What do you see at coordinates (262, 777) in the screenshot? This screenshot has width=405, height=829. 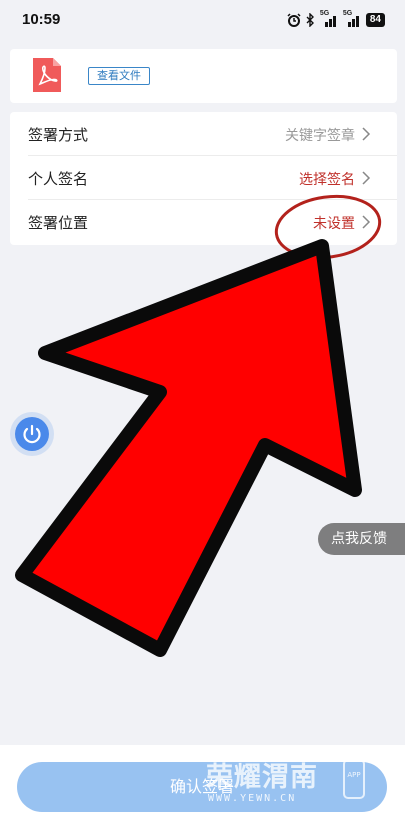 I see `watermark-title: 荣耀渭南` at bounding box center [262, 777].